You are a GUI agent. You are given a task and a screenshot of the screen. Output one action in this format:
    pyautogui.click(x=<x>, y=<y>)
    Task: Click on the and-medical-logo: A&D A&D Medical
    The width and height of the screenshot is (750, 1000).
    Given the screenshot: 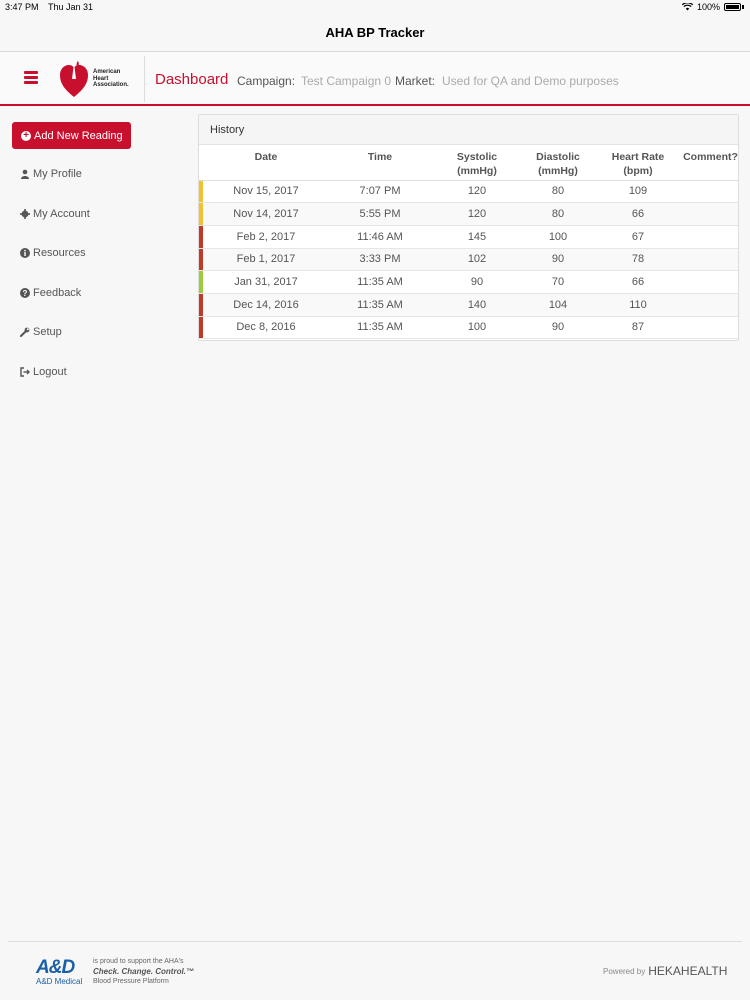 What is the action you would take?
    pyautogui.click(x=59, y=971)
    